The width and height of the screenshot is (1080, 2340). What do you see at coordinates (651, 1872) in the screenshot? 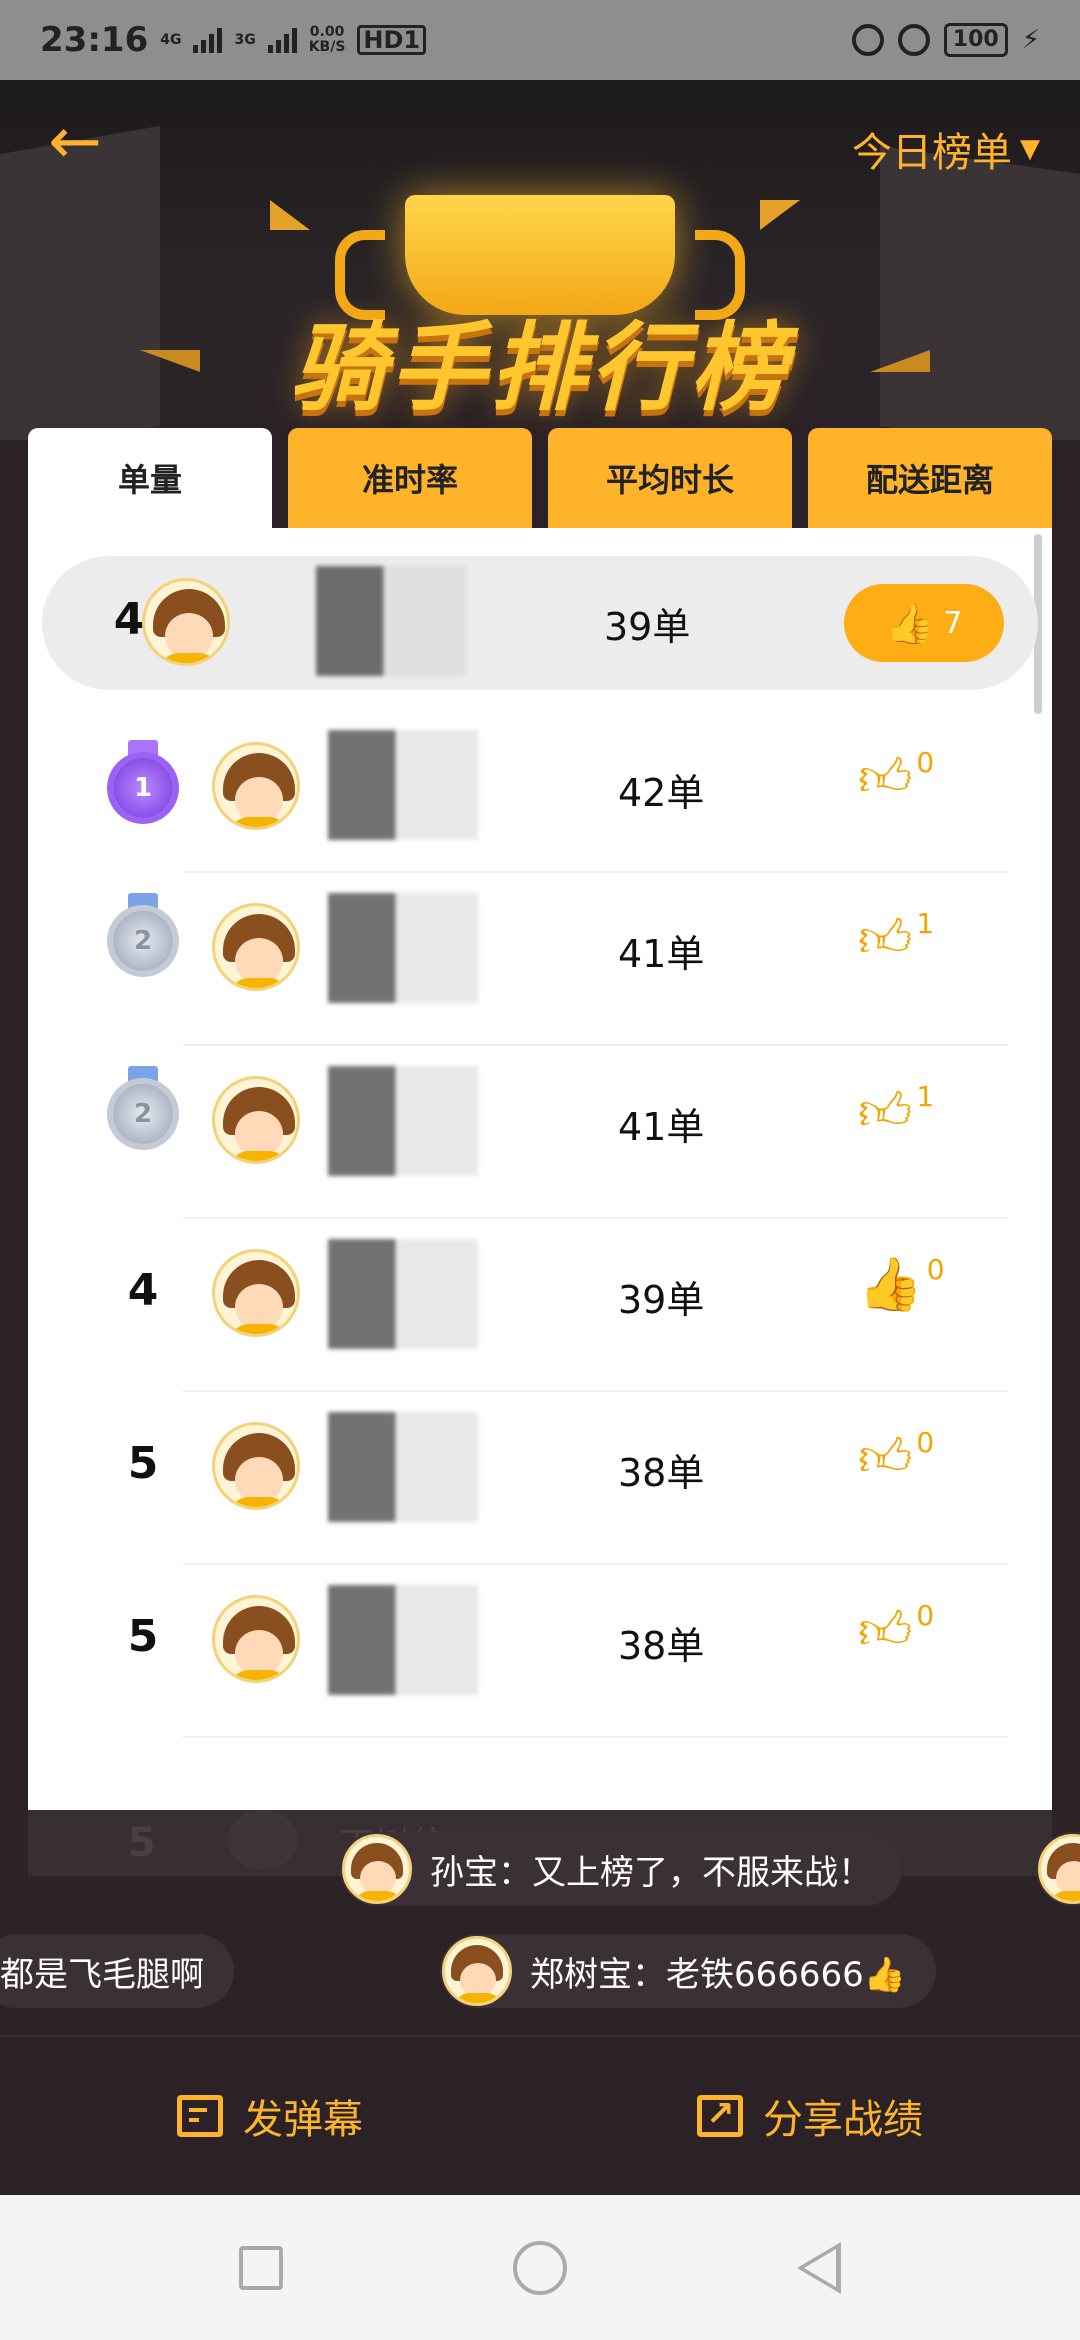
I see `danmaku-text: 孙宝：又上榜了，不服来战！` at bounding box center [651, 1872].